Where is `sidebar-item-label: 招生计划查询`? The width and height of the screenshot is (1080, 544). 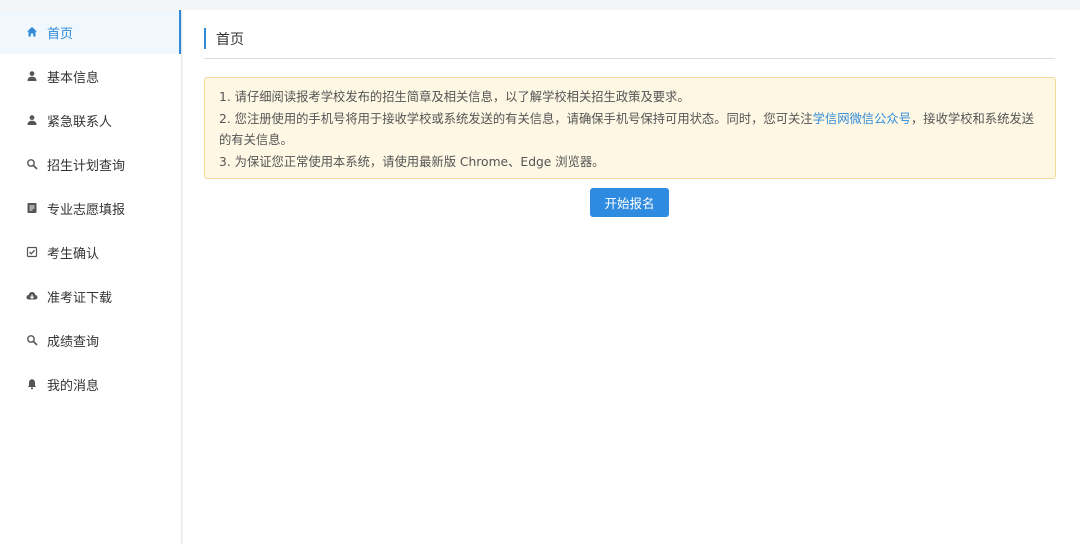
sidebar-item-label: 招生计划查询 is located at coordinates (86, 166).